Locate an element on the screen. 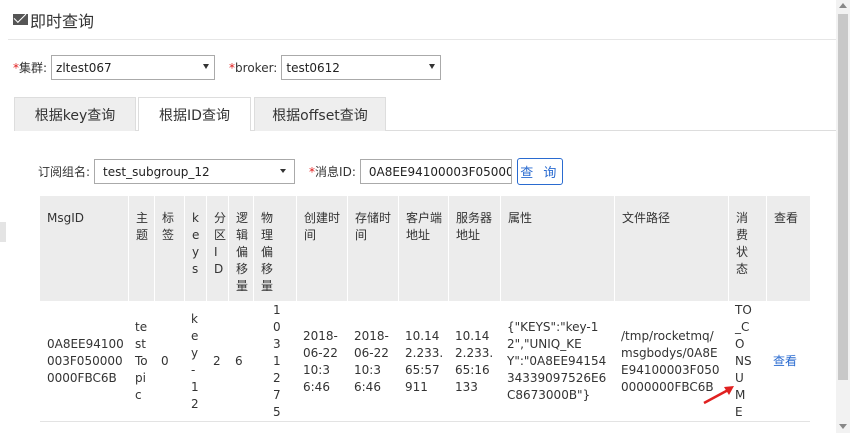  col-logic-offset: 逻辑偏移量 is located at coordinates (240, 248).